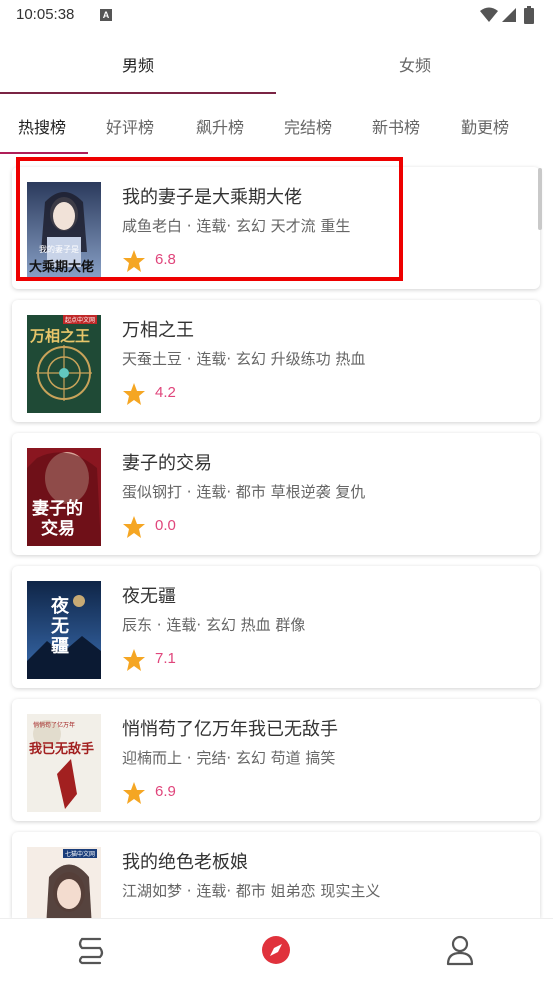 Image resolution: width=553 pixels, height=985 pixels. Describe the element at coordinates (80, 319) in the screenshot. I see `cover-publisher: 起点中文网` at that location.